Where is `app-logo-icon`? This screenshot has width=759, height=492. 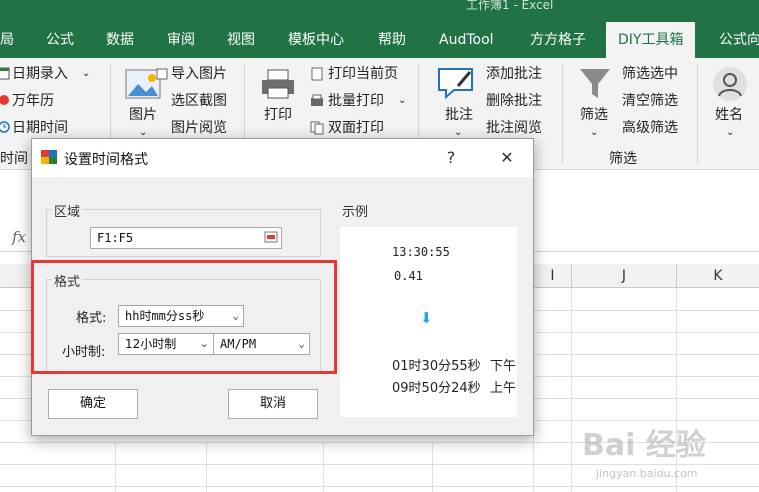 app-logo-icon is located at coordinates (49, 157).